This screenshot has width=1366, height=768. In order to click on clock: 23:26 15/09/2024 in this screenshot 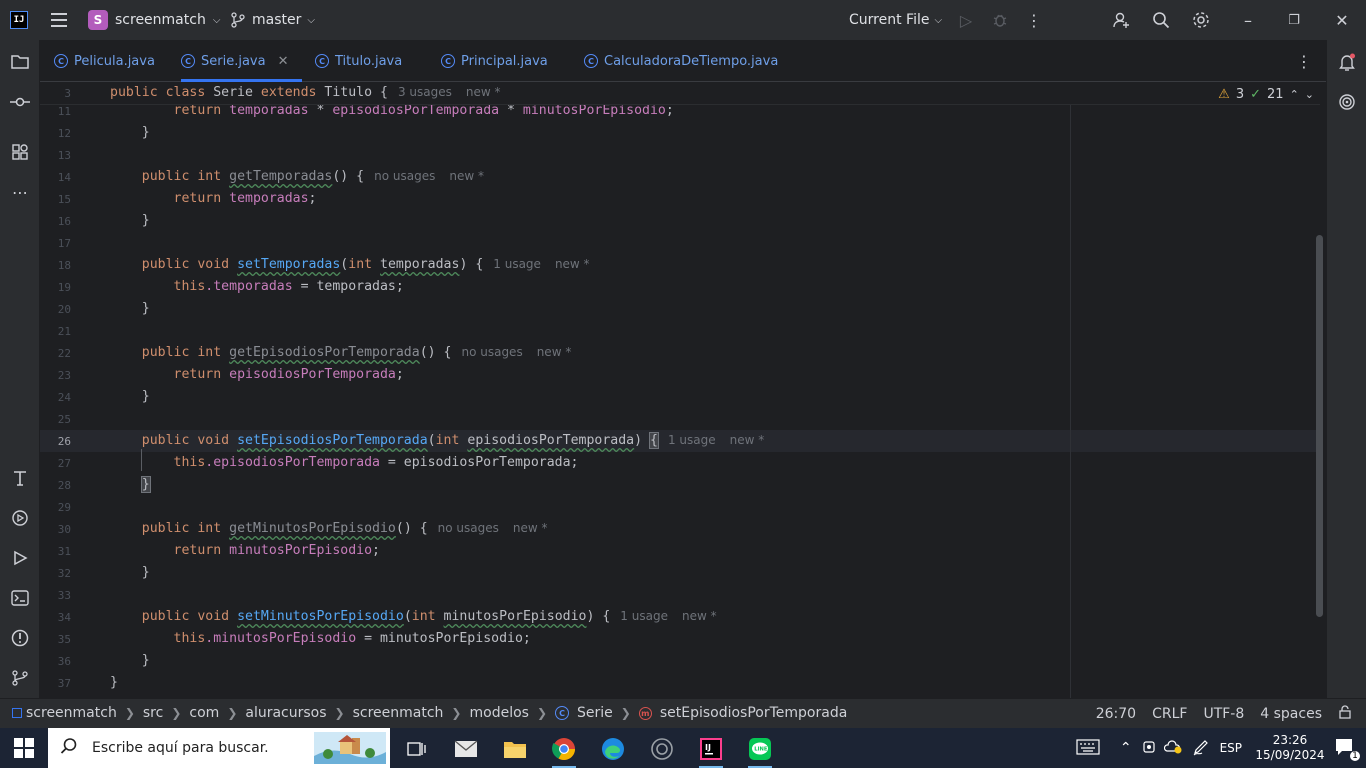, I will do `click(1290, 748)`.